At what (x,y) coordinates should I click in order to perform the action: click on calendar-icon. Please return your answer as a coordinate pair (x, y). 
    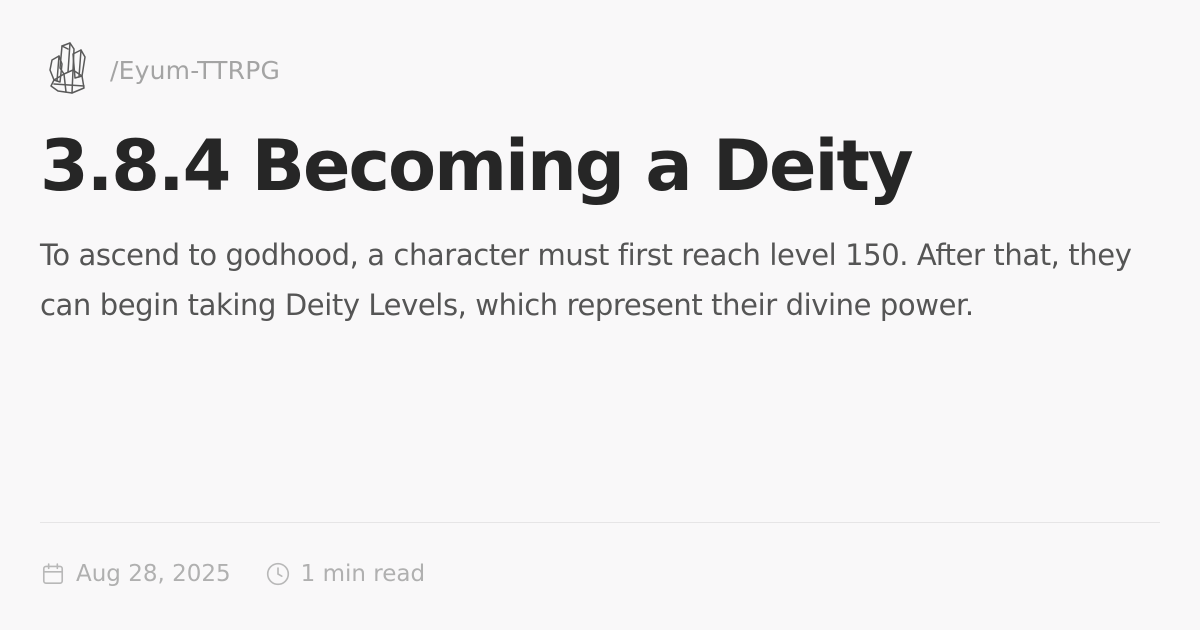
    Looking at the image, I should click on (53, 574).